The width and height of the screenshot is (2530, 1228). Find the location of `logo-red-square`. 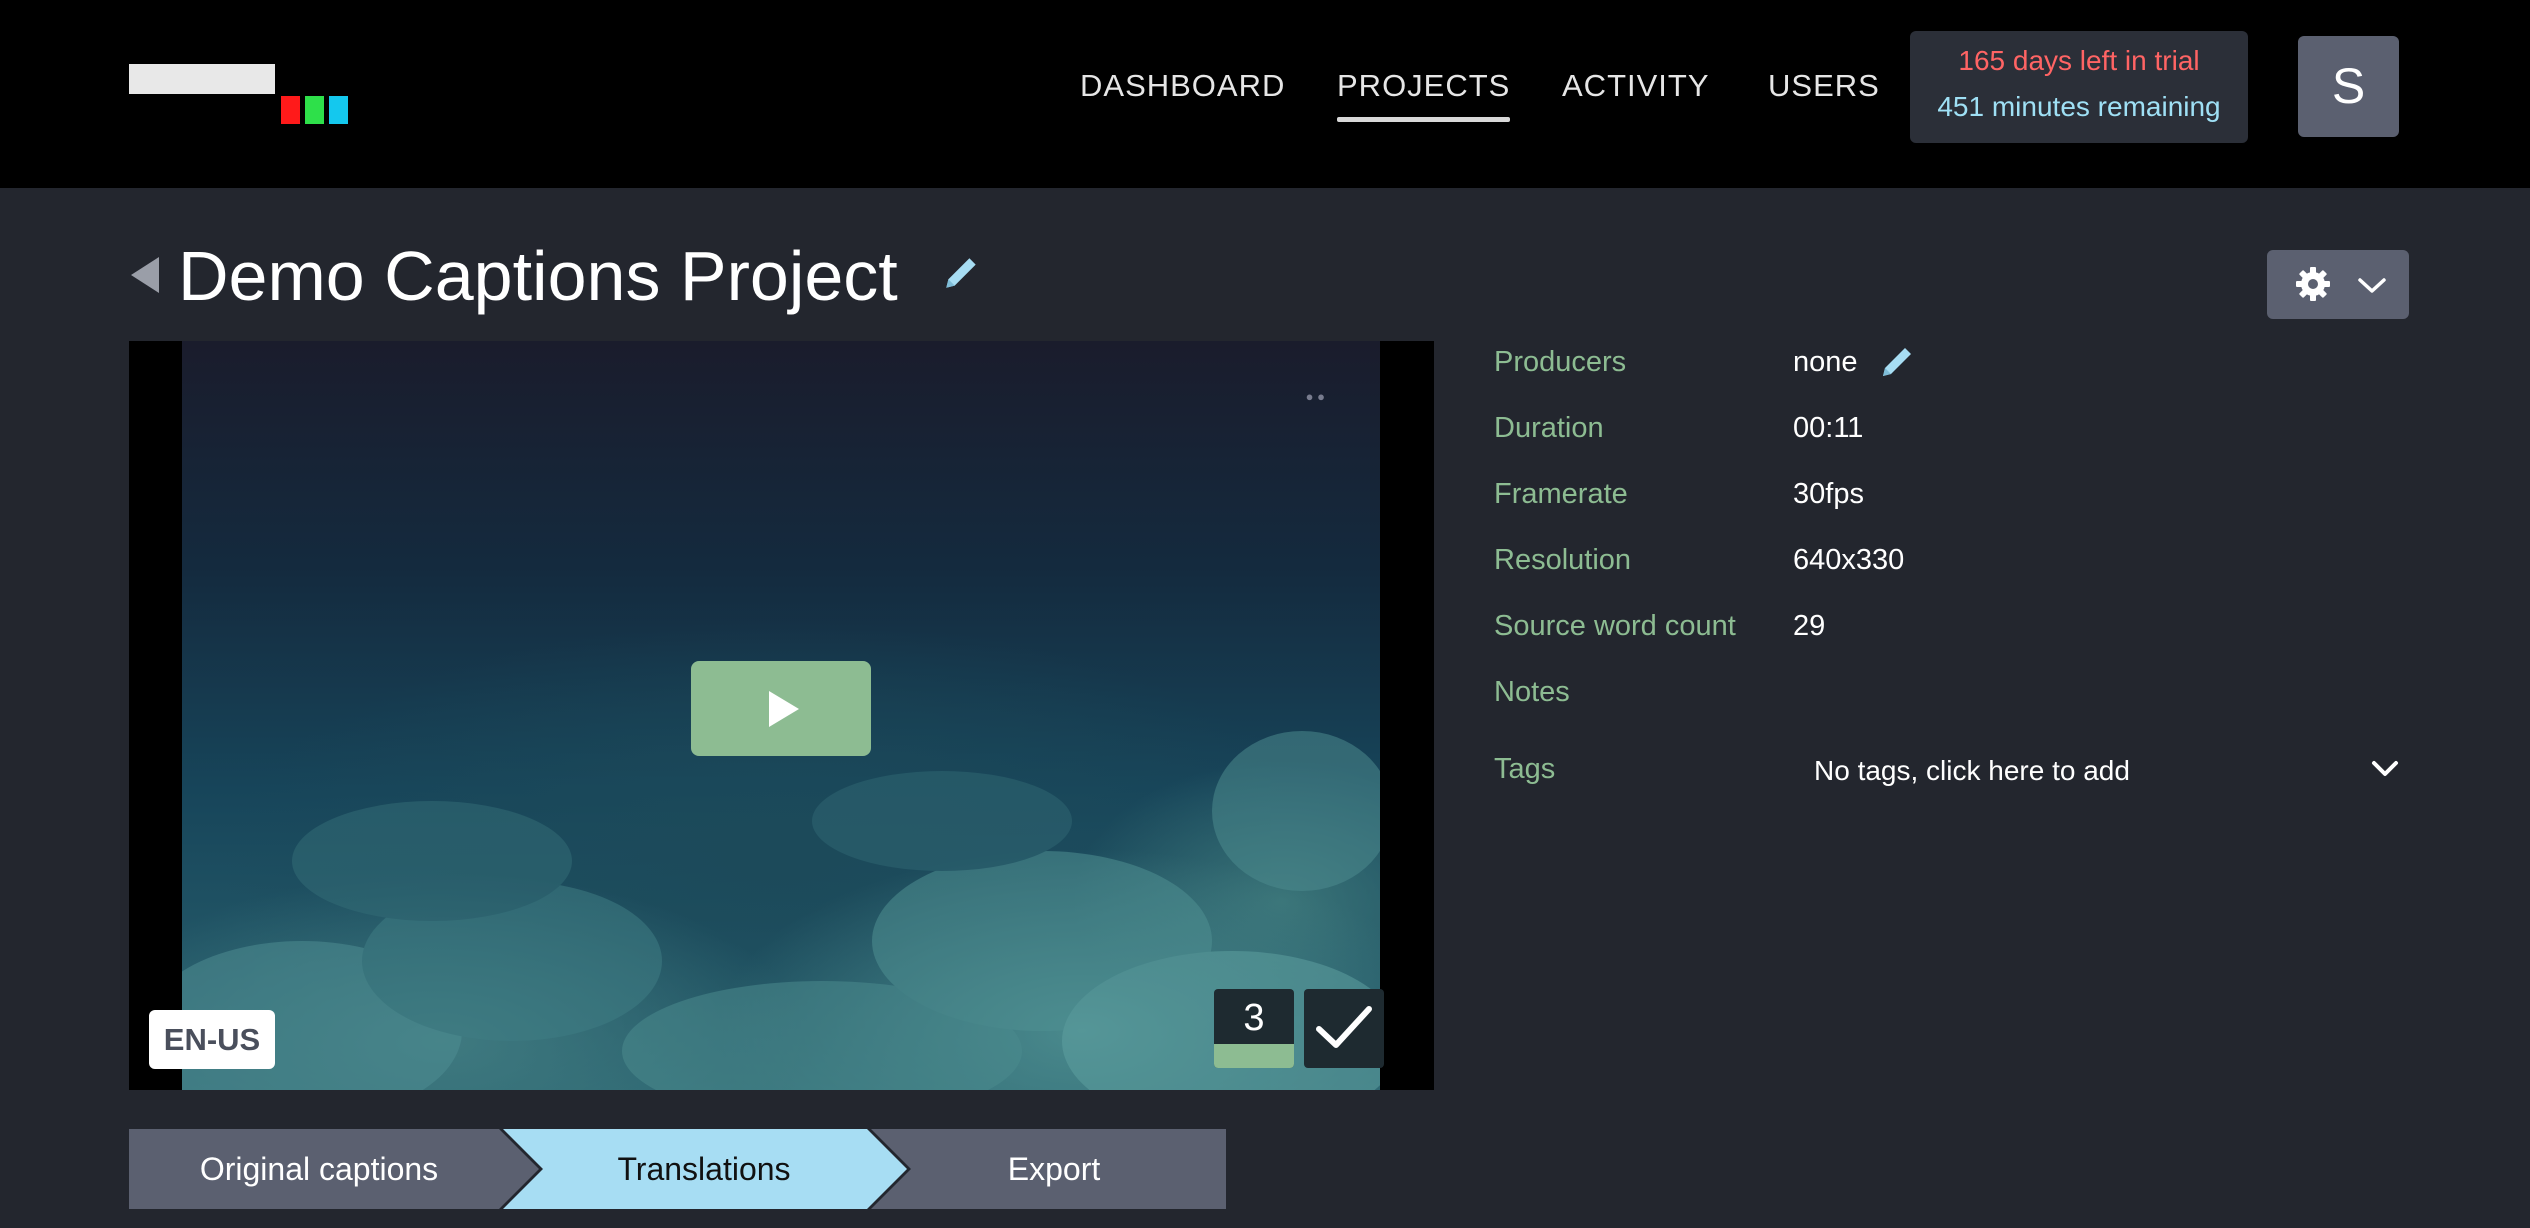

logo-red-square is located at coordinates (290, 110).